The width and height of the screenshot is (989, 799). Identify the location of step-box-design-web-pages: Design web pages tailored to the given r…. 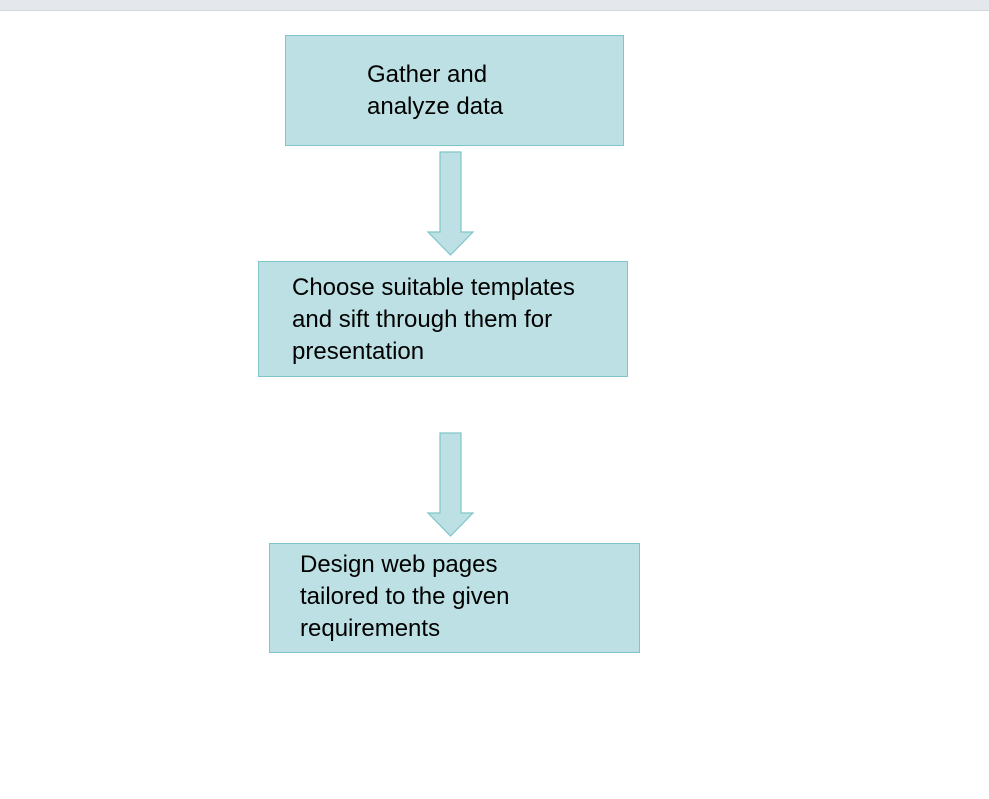
(454, 598).